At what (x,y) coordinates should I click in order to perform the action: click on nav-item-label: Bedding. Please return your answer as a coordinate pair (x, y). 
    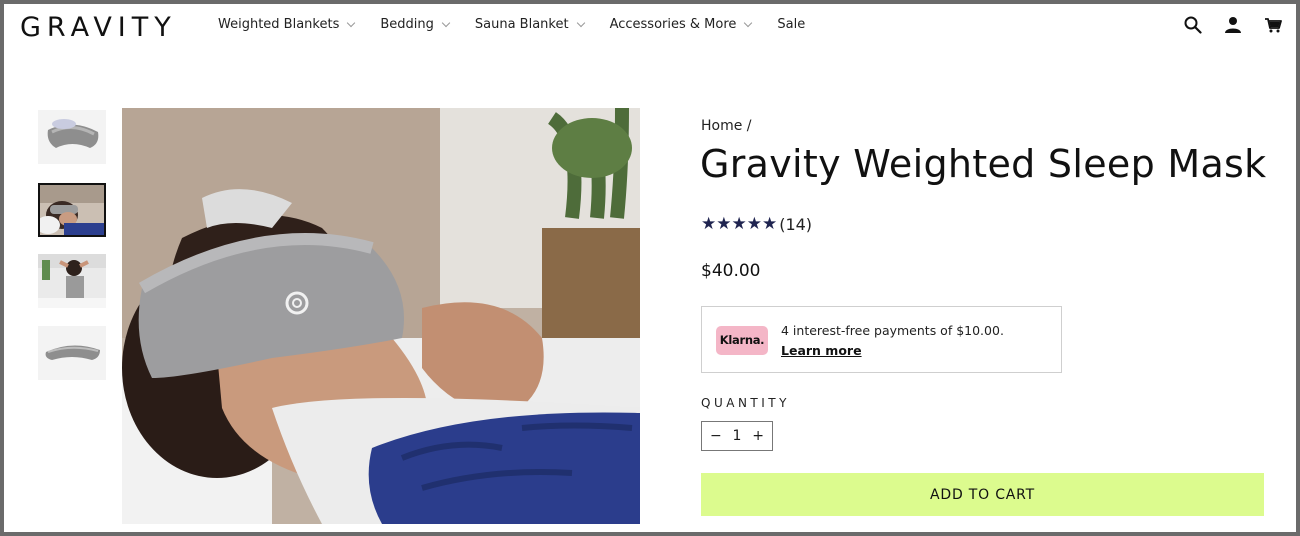
    Looking at the image, I should click on (407, 24).